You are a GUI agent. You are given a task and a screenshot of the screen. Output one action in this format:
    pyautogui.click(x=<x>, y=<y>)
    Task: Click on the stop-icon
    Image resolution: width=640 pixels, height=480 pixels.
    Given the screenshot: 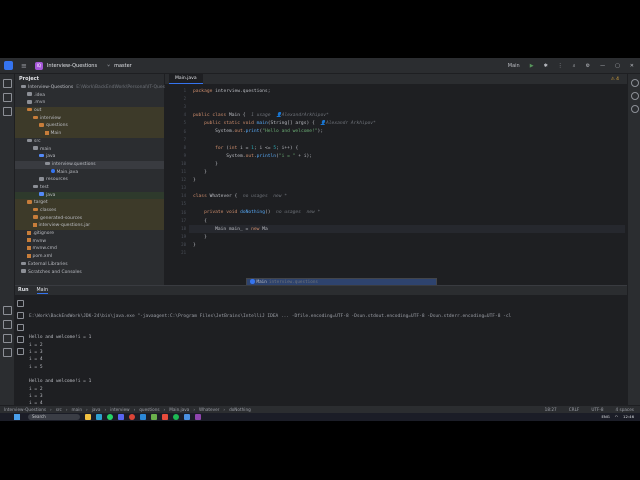 What is the action you would take?
    pyautogui.click(x=20, y=315)
    